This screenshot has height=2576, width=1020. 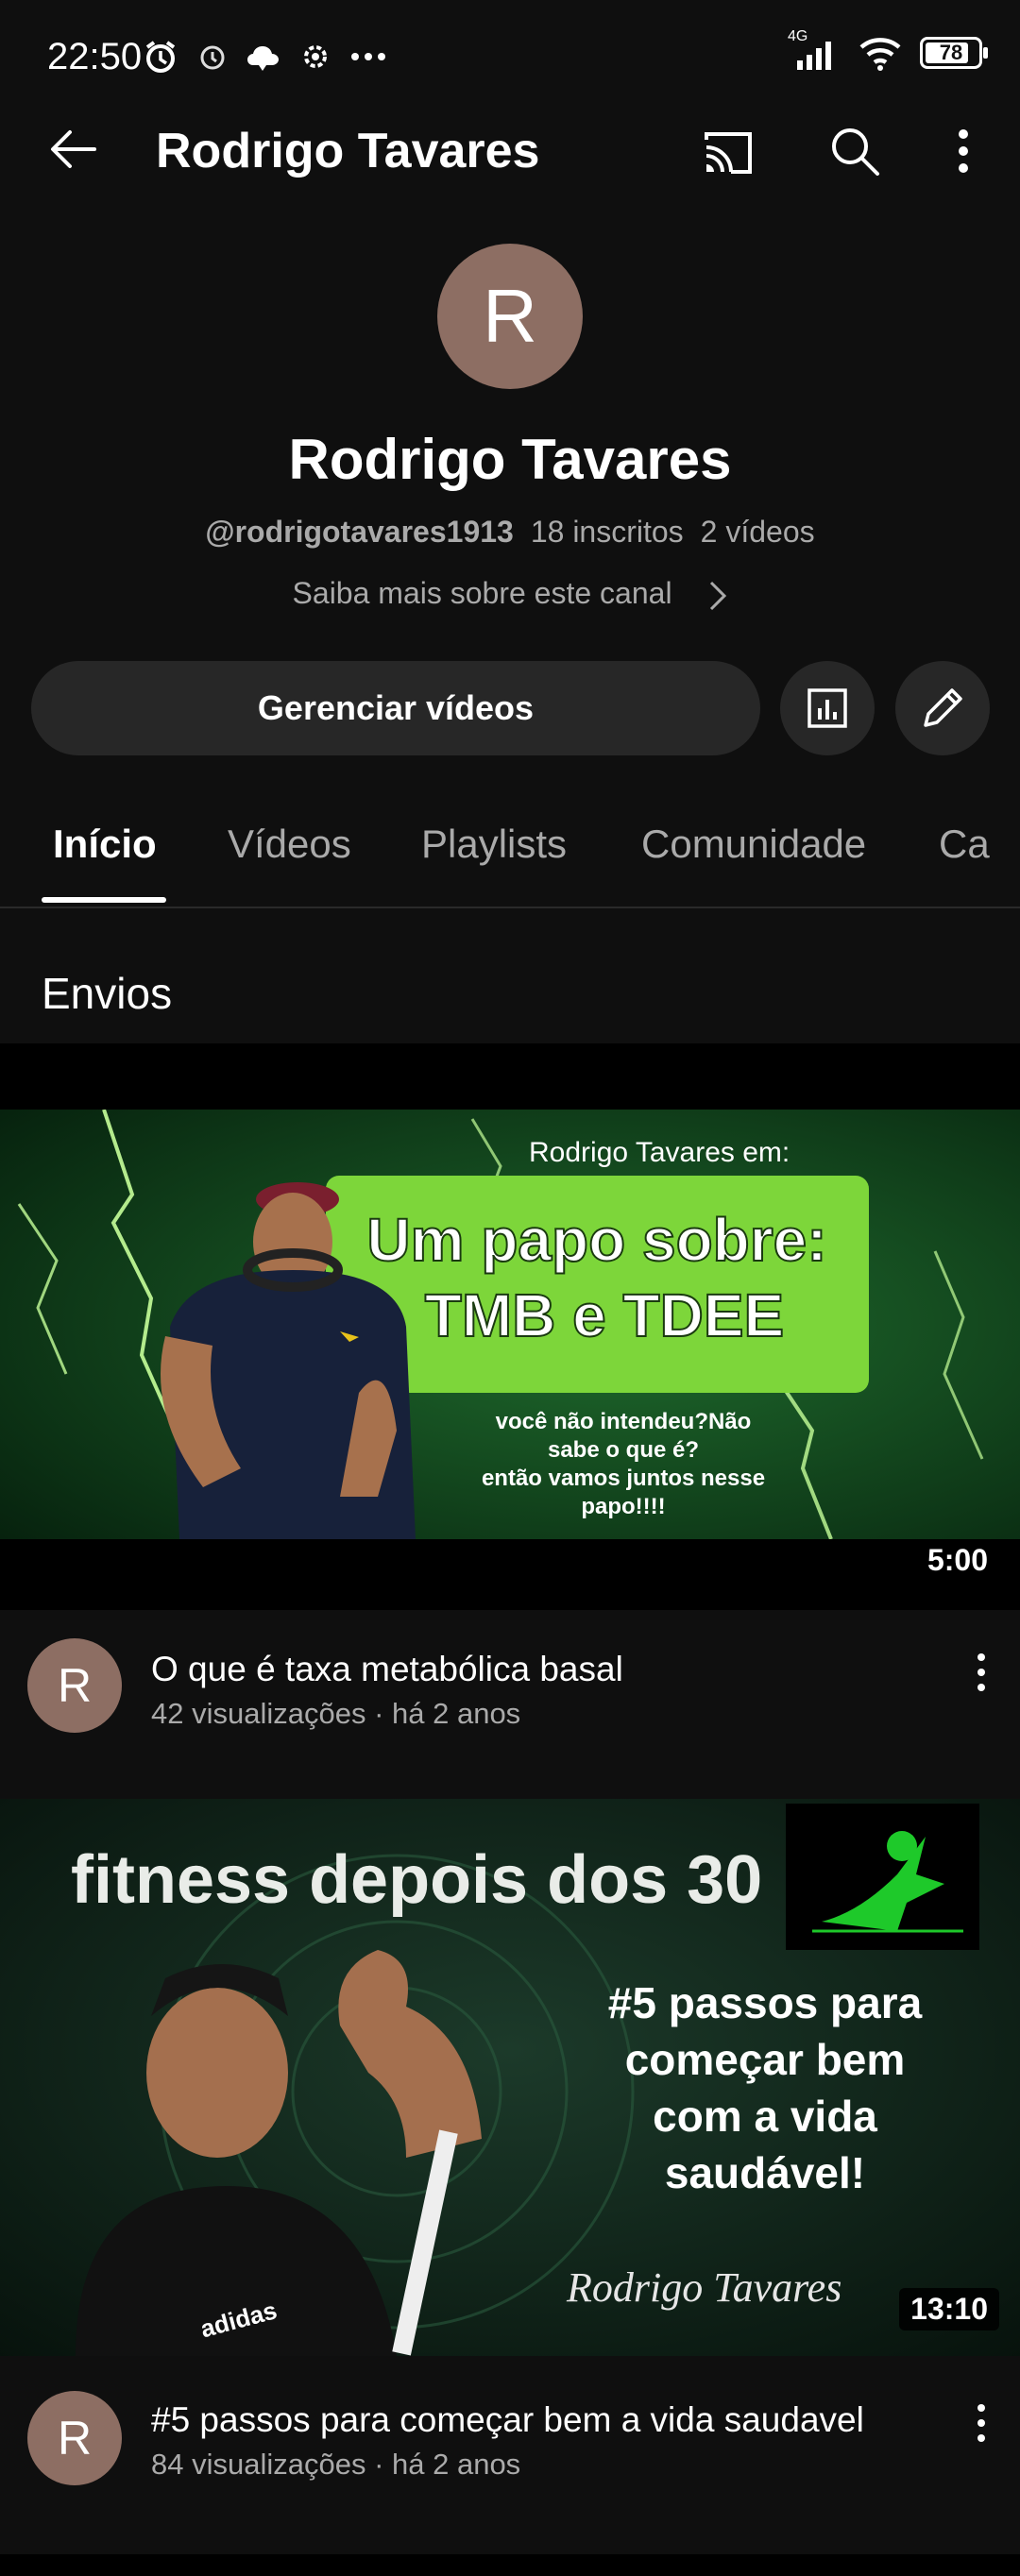 What do you see at coordinates (624, 1421) in the screenshot?
I see `thumb-sub-1: você não intendeu?Não` at bounding box center [624, 1421].